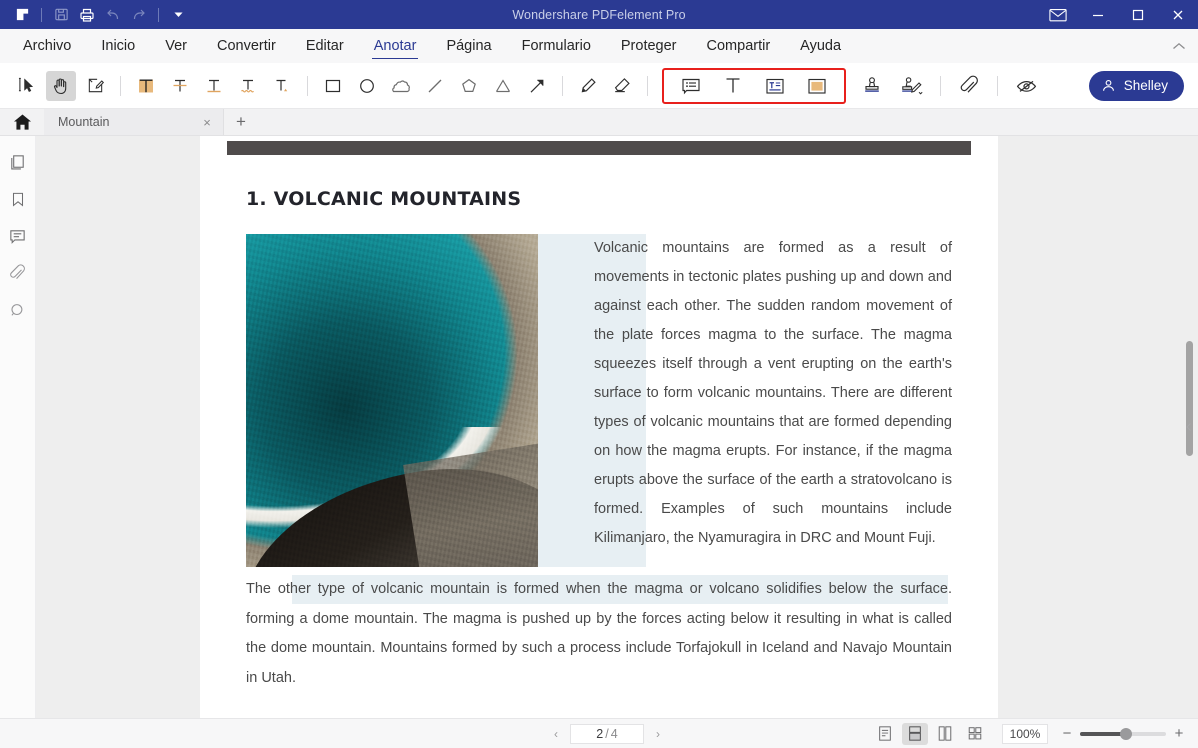 The width and height of the screenshot is (1198, 748). I want to click on maximize-icon, so click(1138, 14).